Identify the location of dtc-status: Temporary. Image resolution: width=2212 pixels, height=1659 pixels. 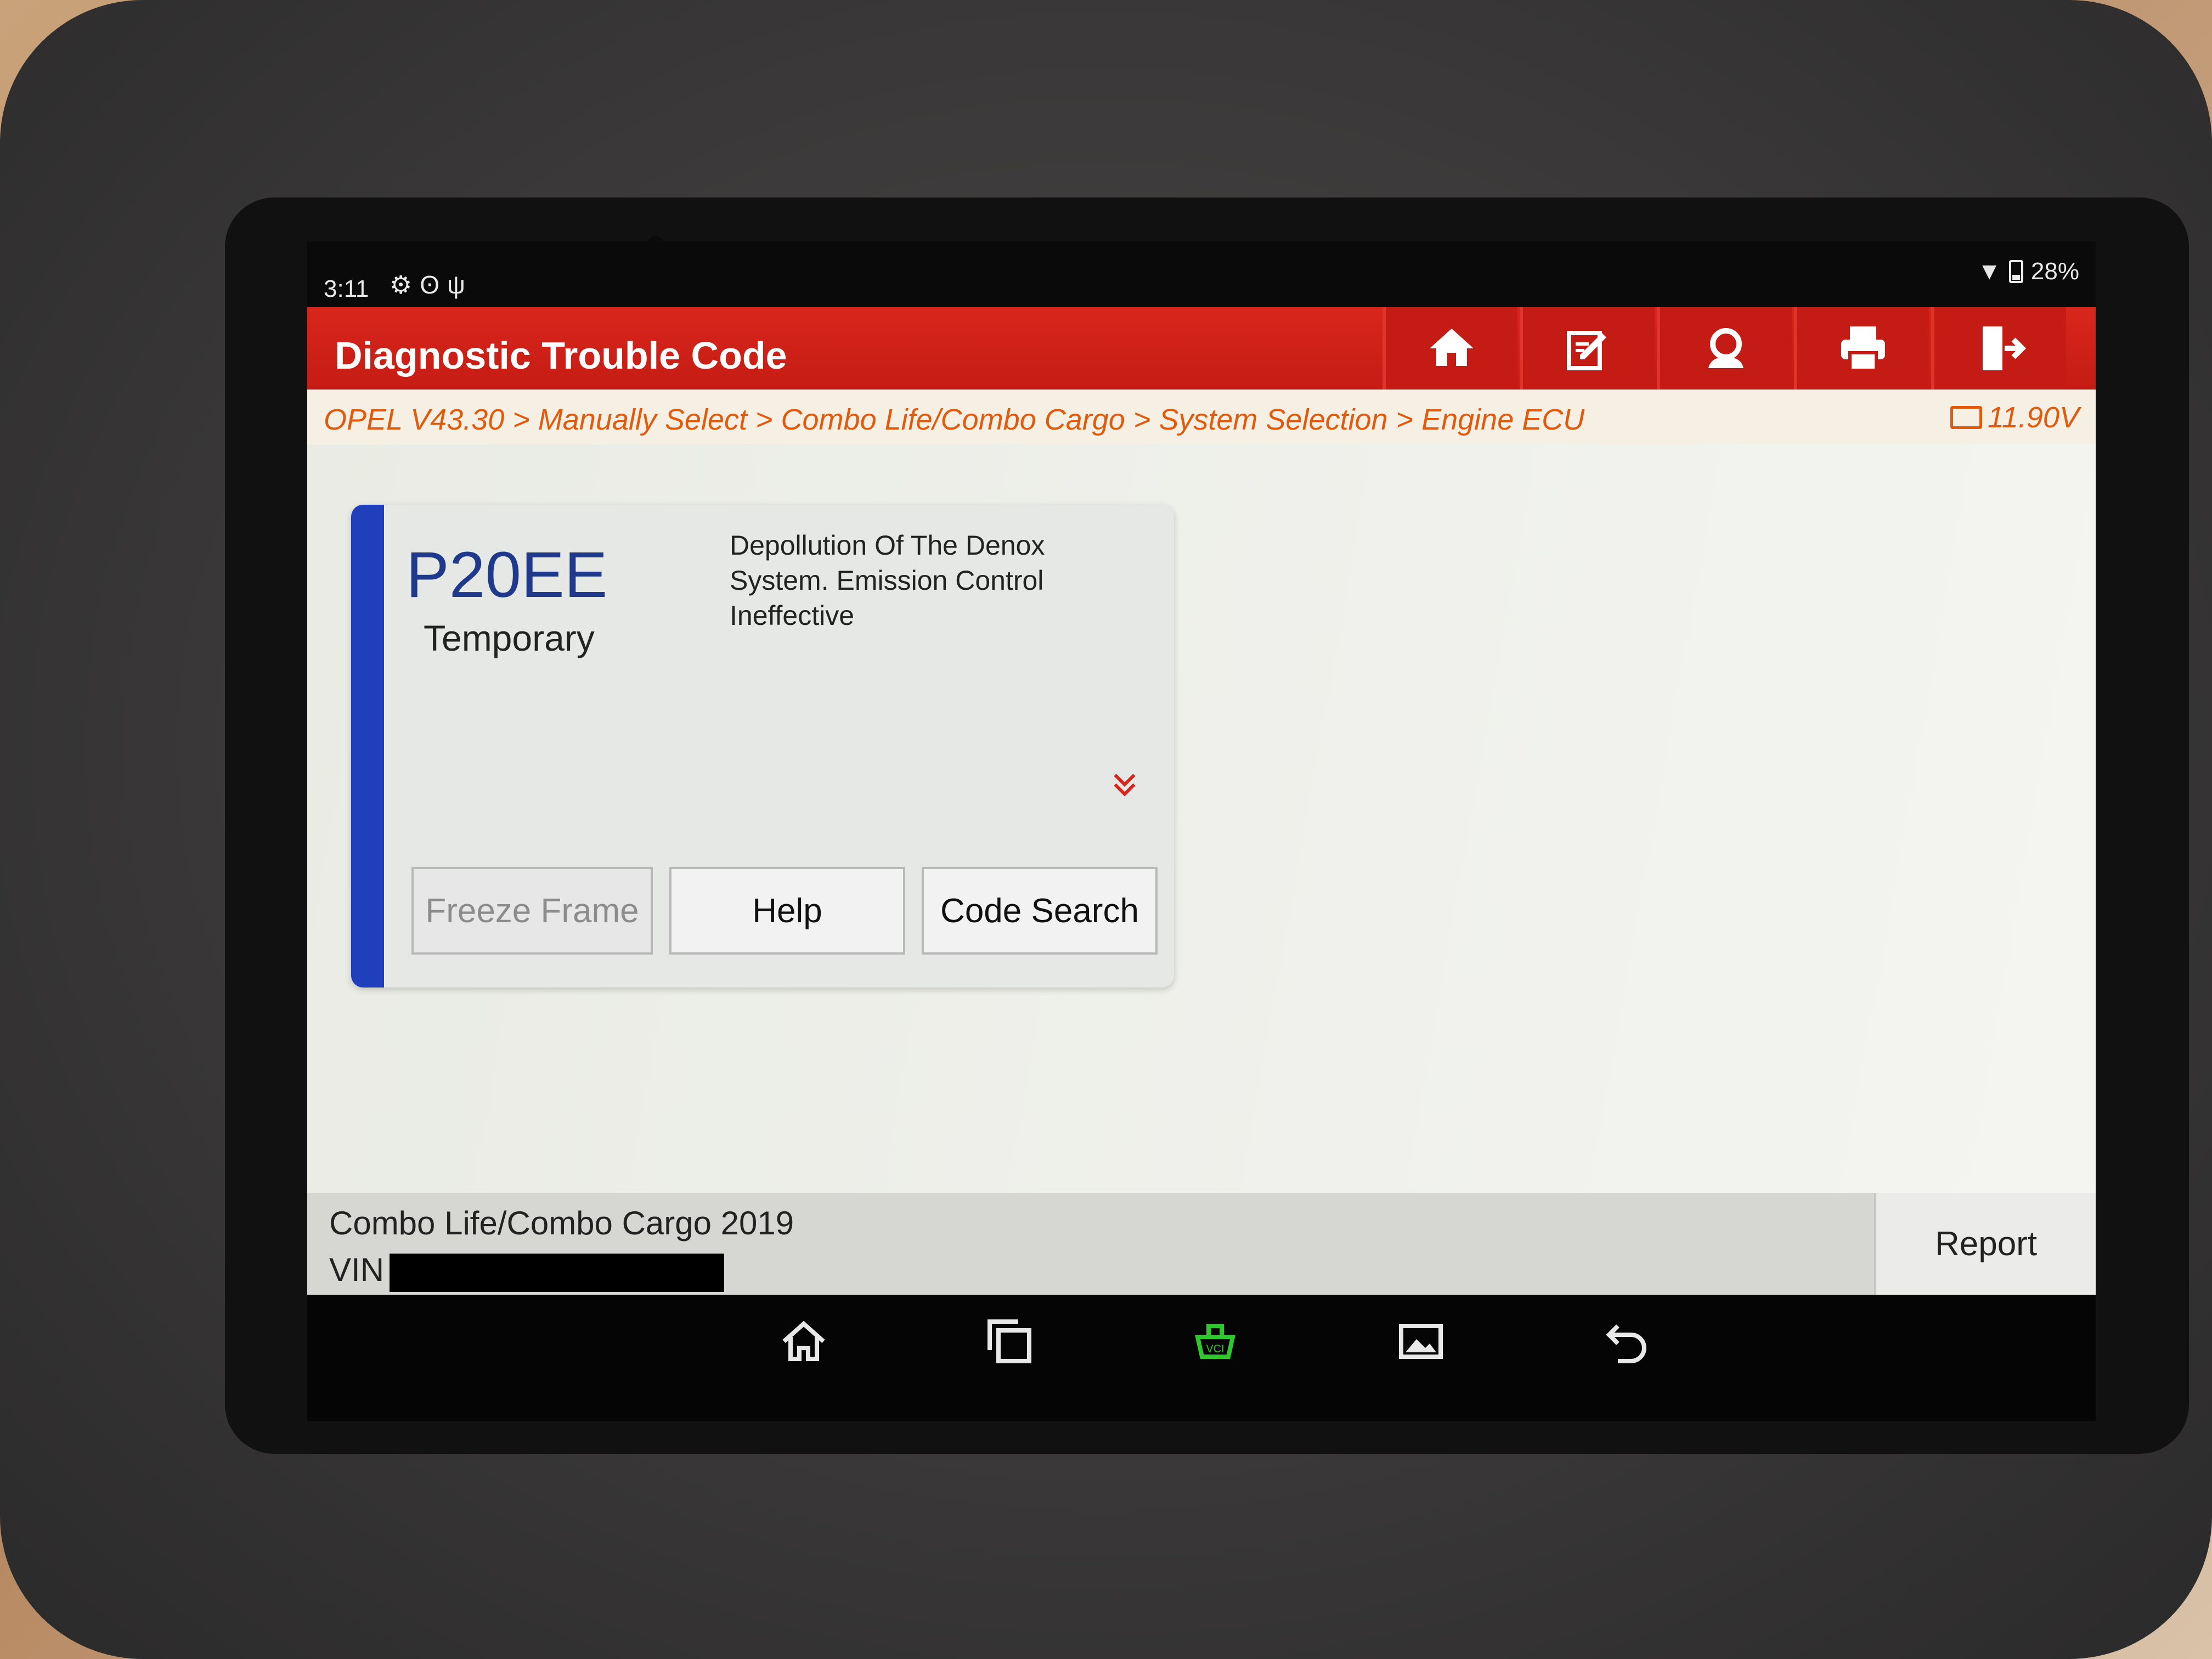
(509, 638).